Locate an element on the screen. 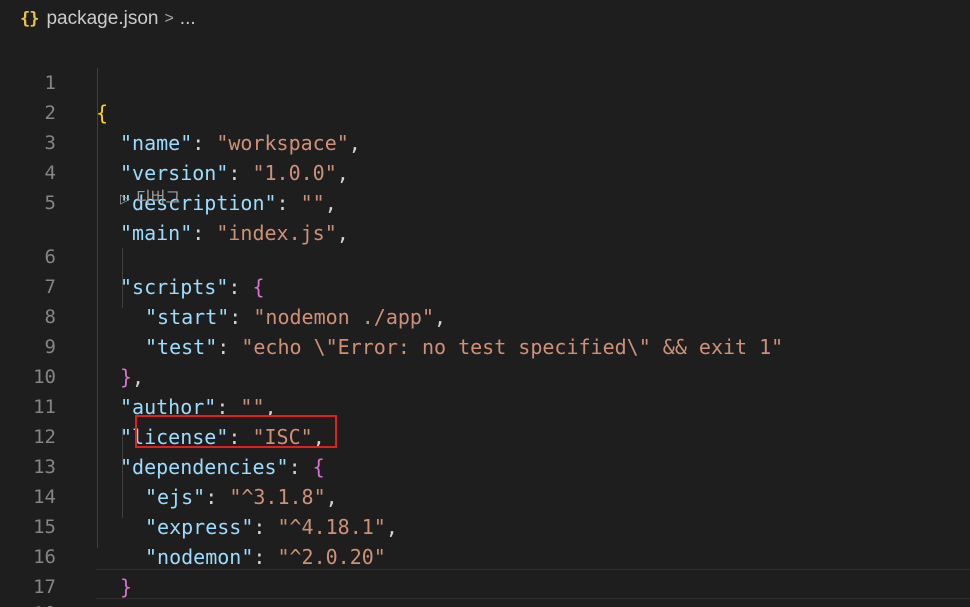 The width and height of the screenshot is (970, 607). code-line: 1 { is located at coordinates (485, 81).